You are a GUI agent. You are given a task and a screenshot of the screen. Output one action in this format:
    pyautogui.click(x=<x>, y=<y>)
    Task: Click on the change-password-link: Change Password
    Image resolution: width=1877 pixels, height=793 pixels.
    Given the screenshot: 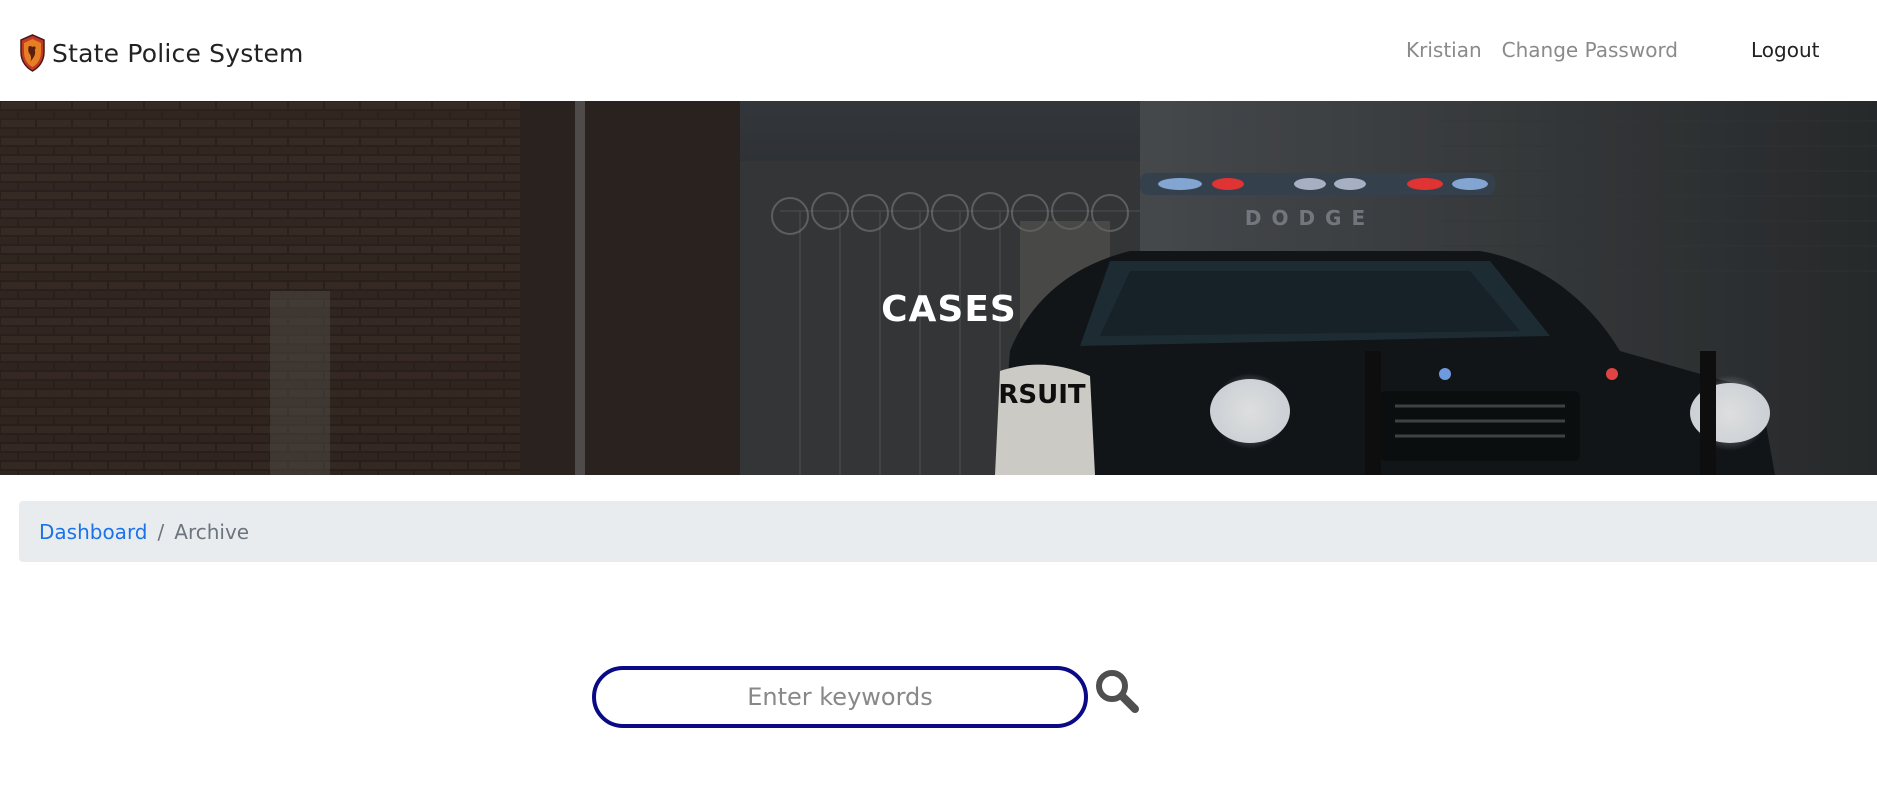 What is the action you would take?
    pyautogui.click(x=1590, y=50)
    